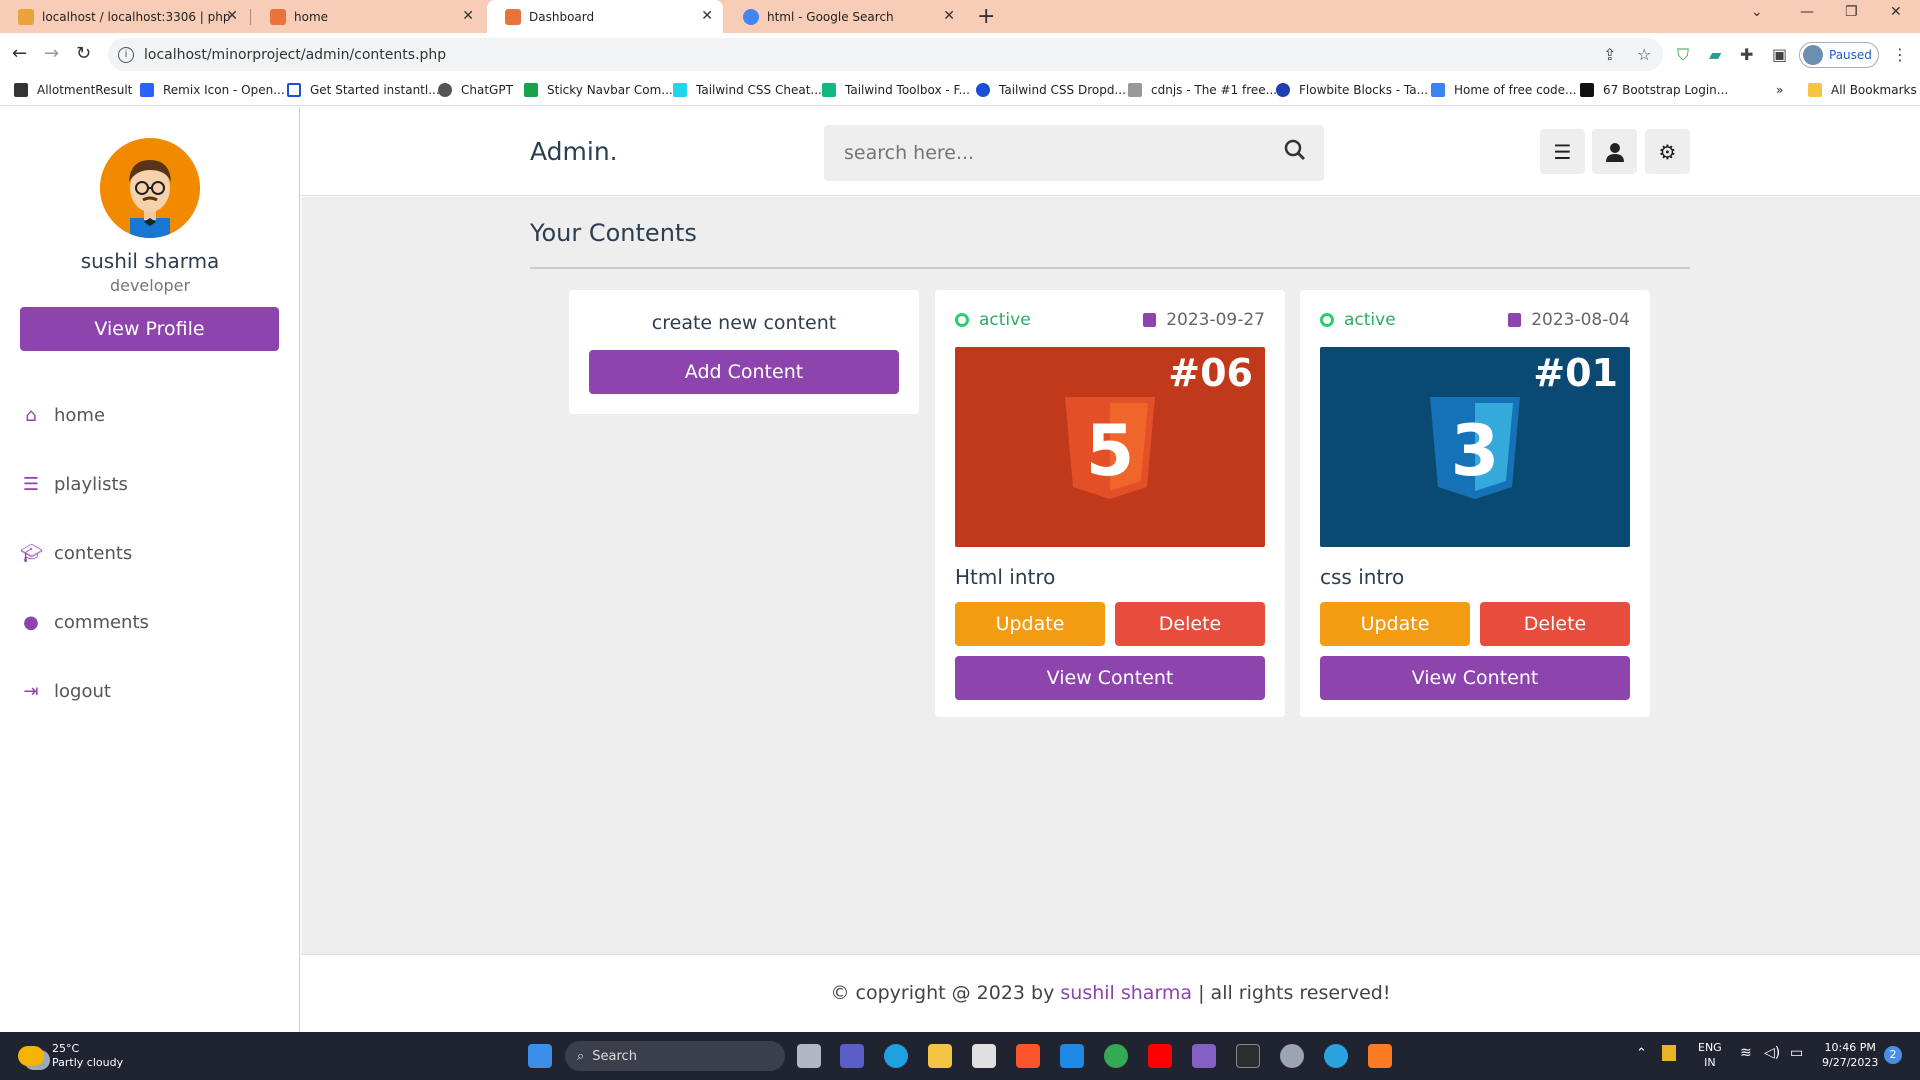 The height and width of the screenshot is (1080, 1920). I want to click on view-profile-button: View Profile, so click(149, 329).